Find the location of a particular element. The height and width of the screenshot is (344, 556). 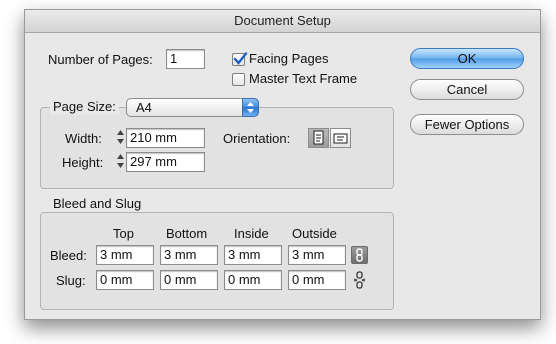

master-text-frame-label: Master Text Frame is located at coordinates (303, 78).